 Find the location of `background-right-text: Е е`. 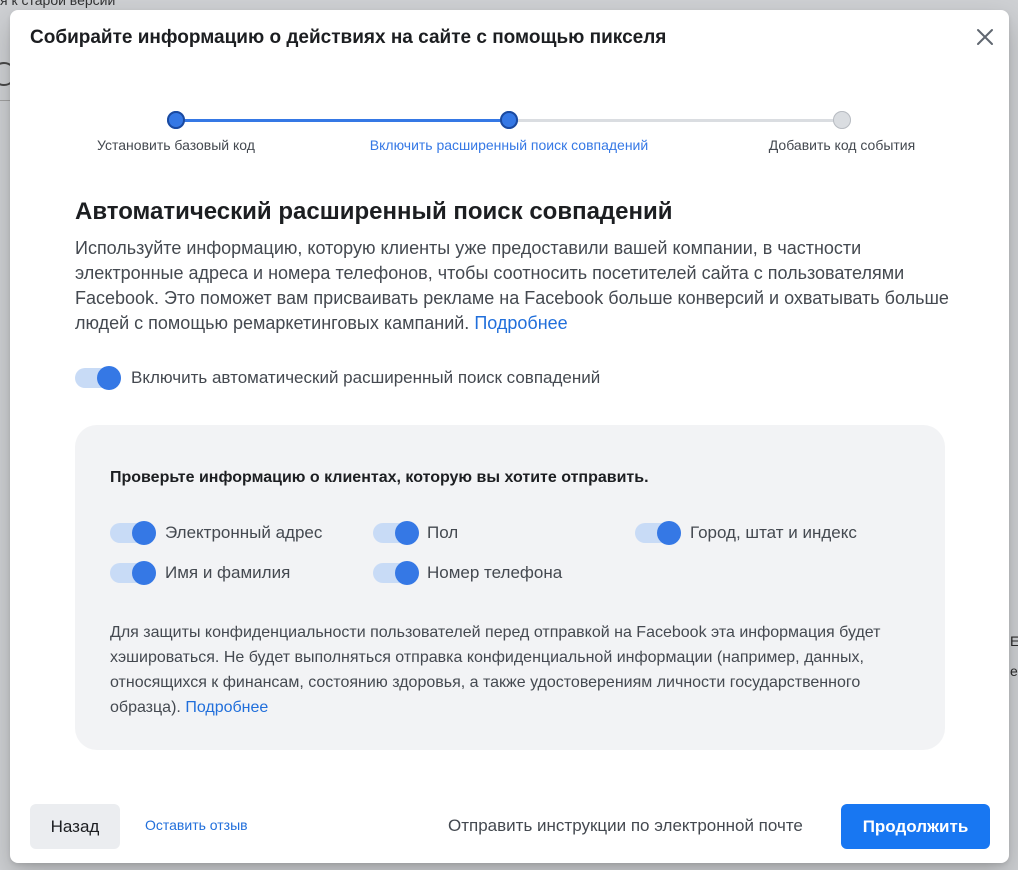

background-right-text: Е е is located at coordinates (1014, 656).